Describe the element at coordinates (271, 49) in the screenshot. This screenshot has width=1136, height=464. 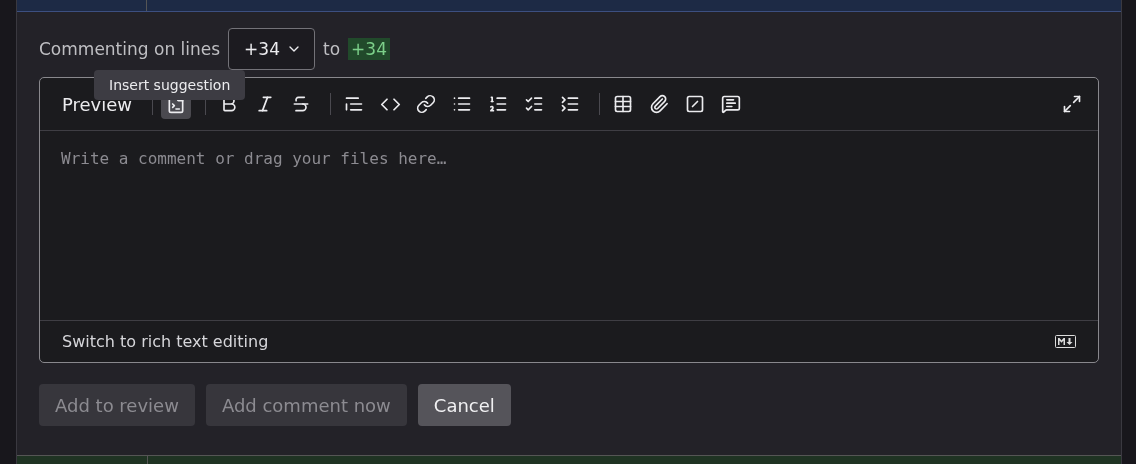
I see `start-line-select: +34` at that location.